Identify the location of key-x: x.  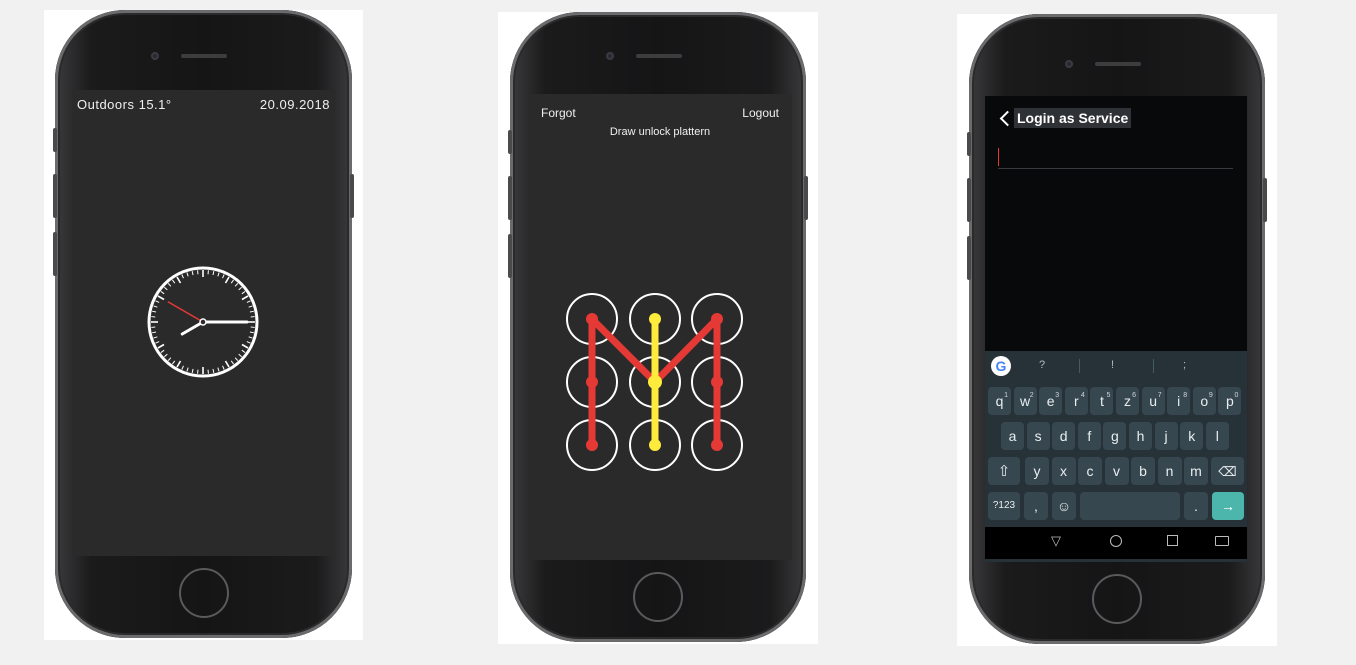
(1063, 471).